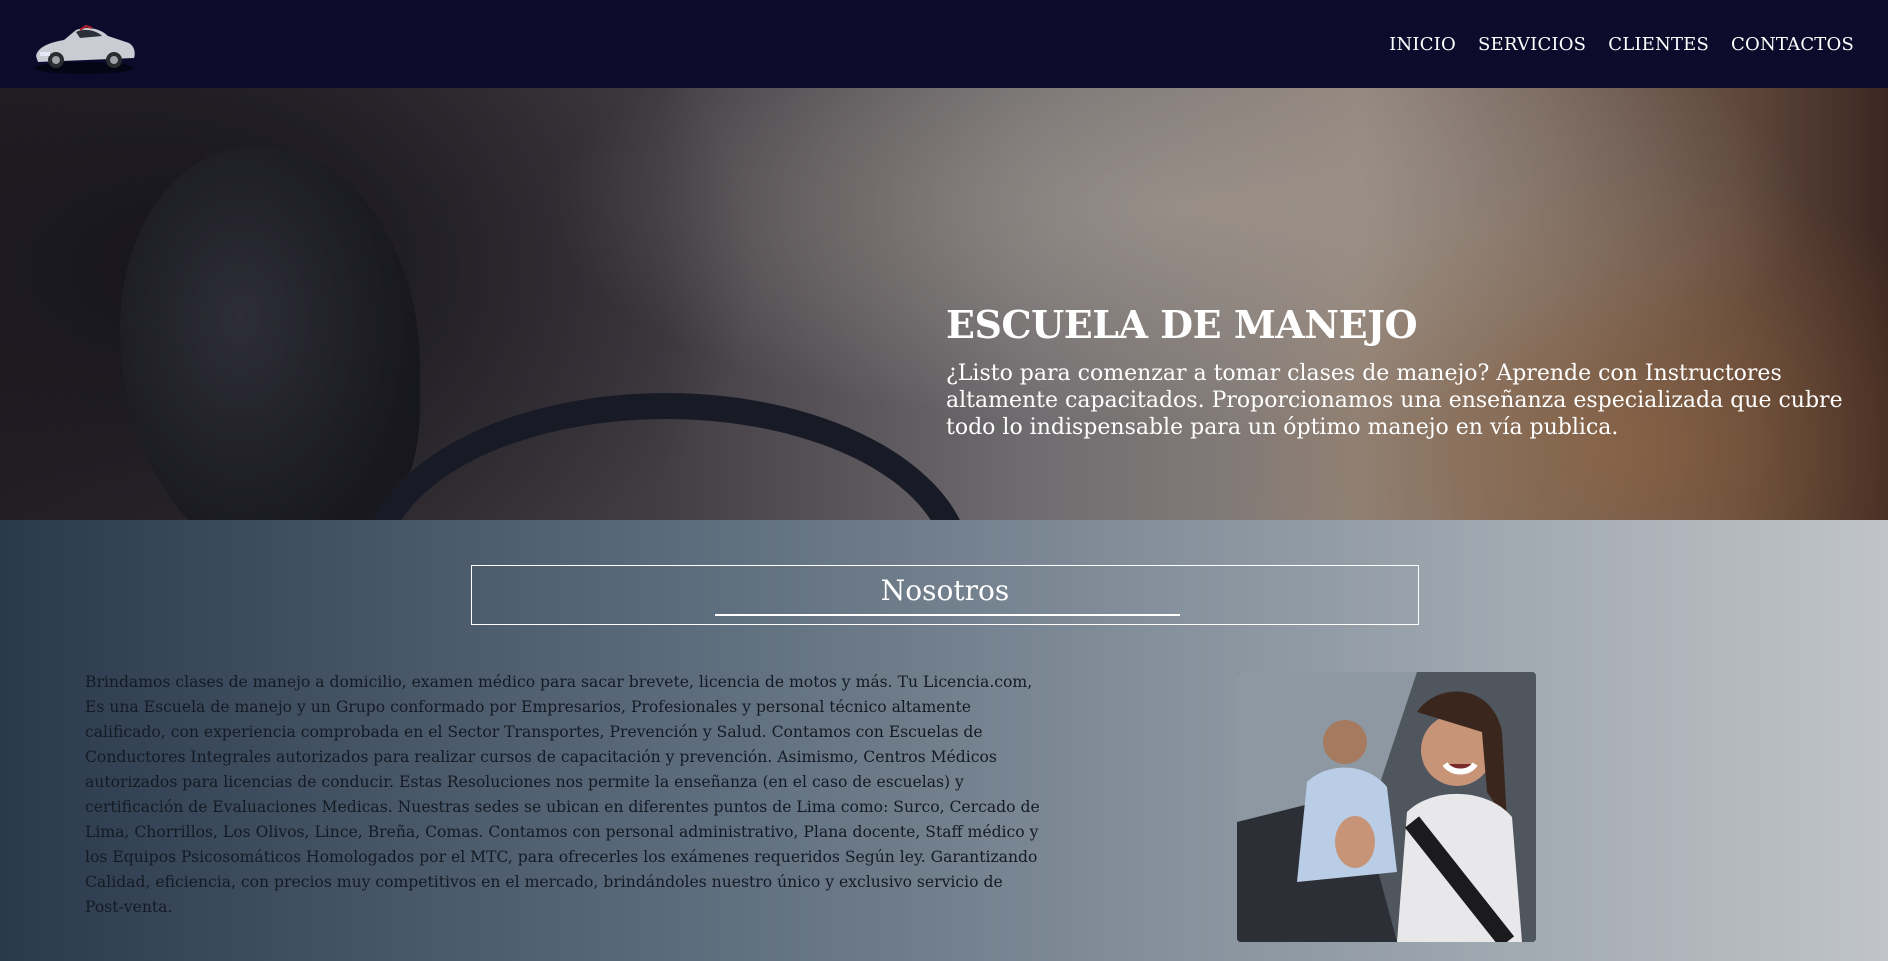  Describe the element at coordinates (1658, 44) in the screenshot. I see `nav-link-clientes: CLIENTES` at that location.